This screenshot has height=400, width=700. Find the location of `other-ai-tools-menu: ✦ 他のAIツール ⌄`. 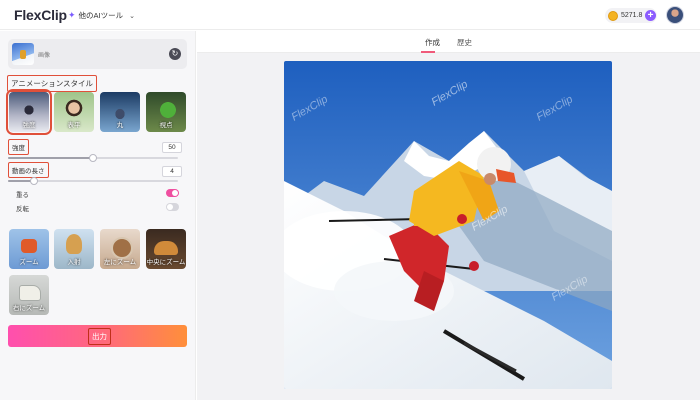

other-ai-tools-menu: ✦ 他のAIツール ⌄ is located at coordinates (101, 15).